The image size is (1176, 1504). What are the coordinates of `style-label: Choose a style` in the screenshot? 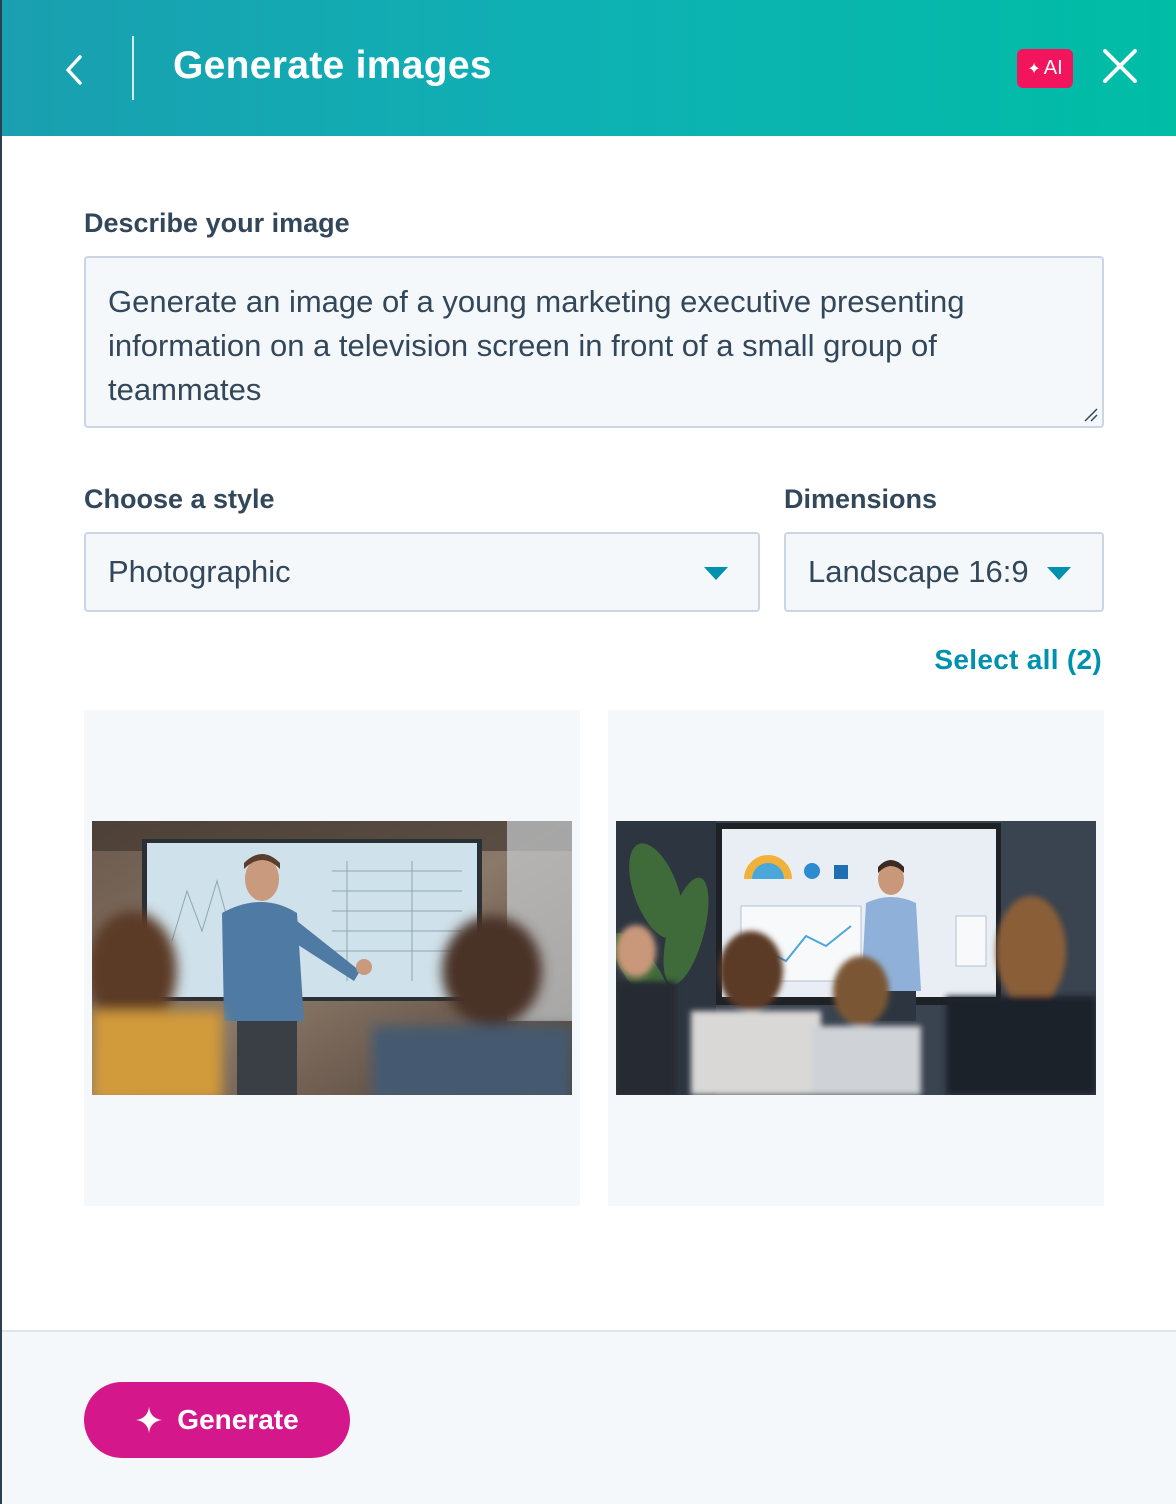 It's located at (179, 499).